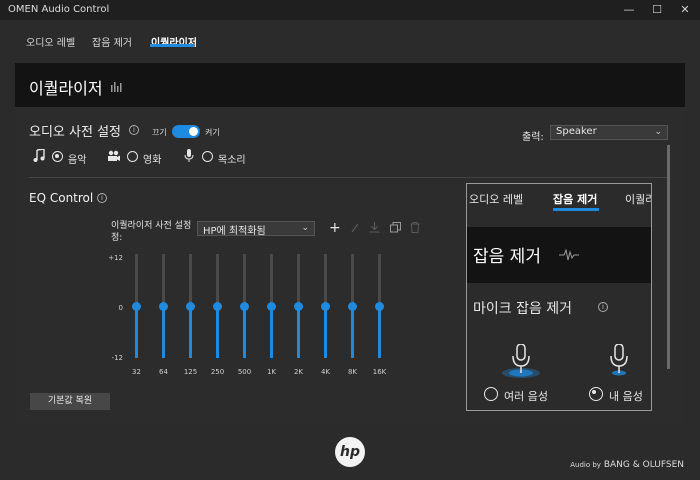 The height and width of the screenshot is (480, 700). I want to click on tab-audio-level: 오디오 레벨, so click(50, 41).